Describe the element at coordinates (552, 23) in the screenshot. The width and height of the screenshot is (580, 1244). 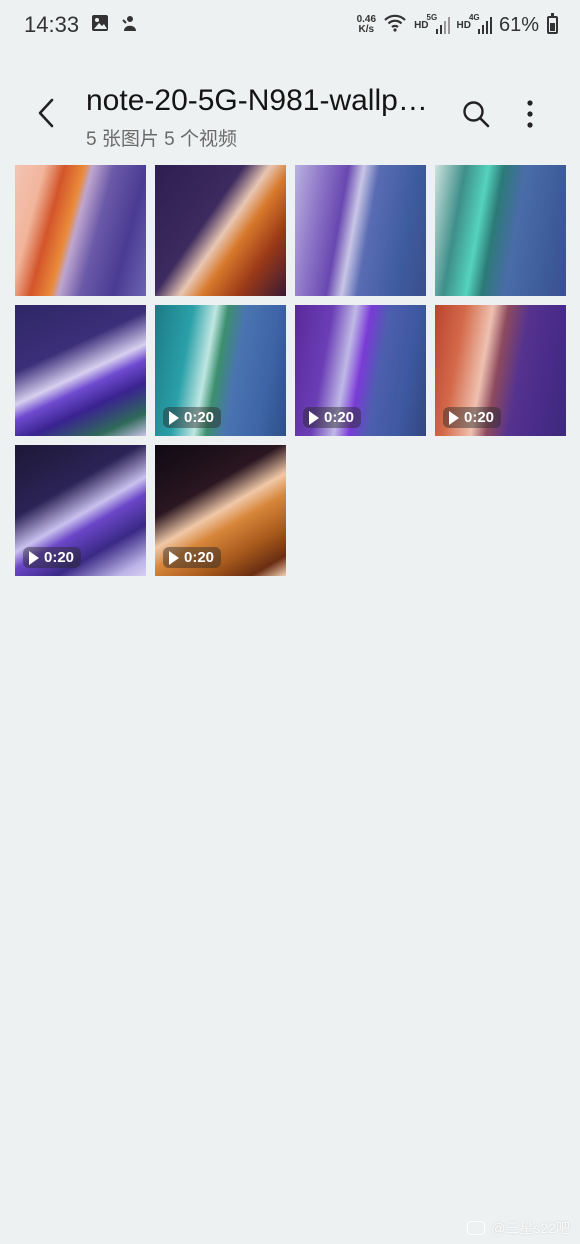
I see `battery-icon` at that location.